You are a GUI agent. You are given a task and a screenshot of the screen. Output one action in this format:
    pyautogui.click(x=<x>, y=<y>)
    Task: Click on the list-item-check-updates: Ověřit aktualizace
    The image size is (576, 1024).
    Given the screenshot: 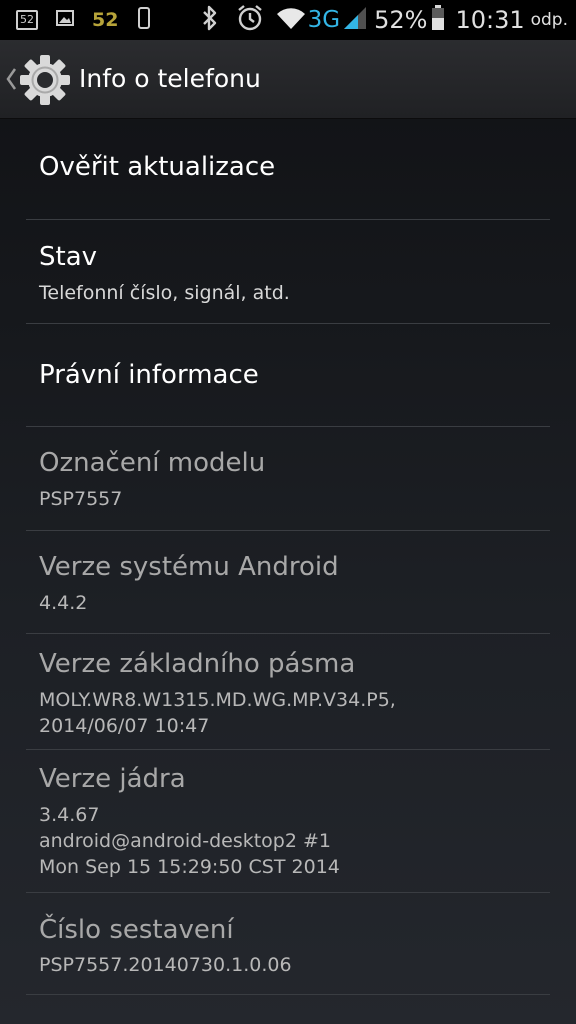 What is the action you would take?
    pyautogui.click(x=288, y=169)
    